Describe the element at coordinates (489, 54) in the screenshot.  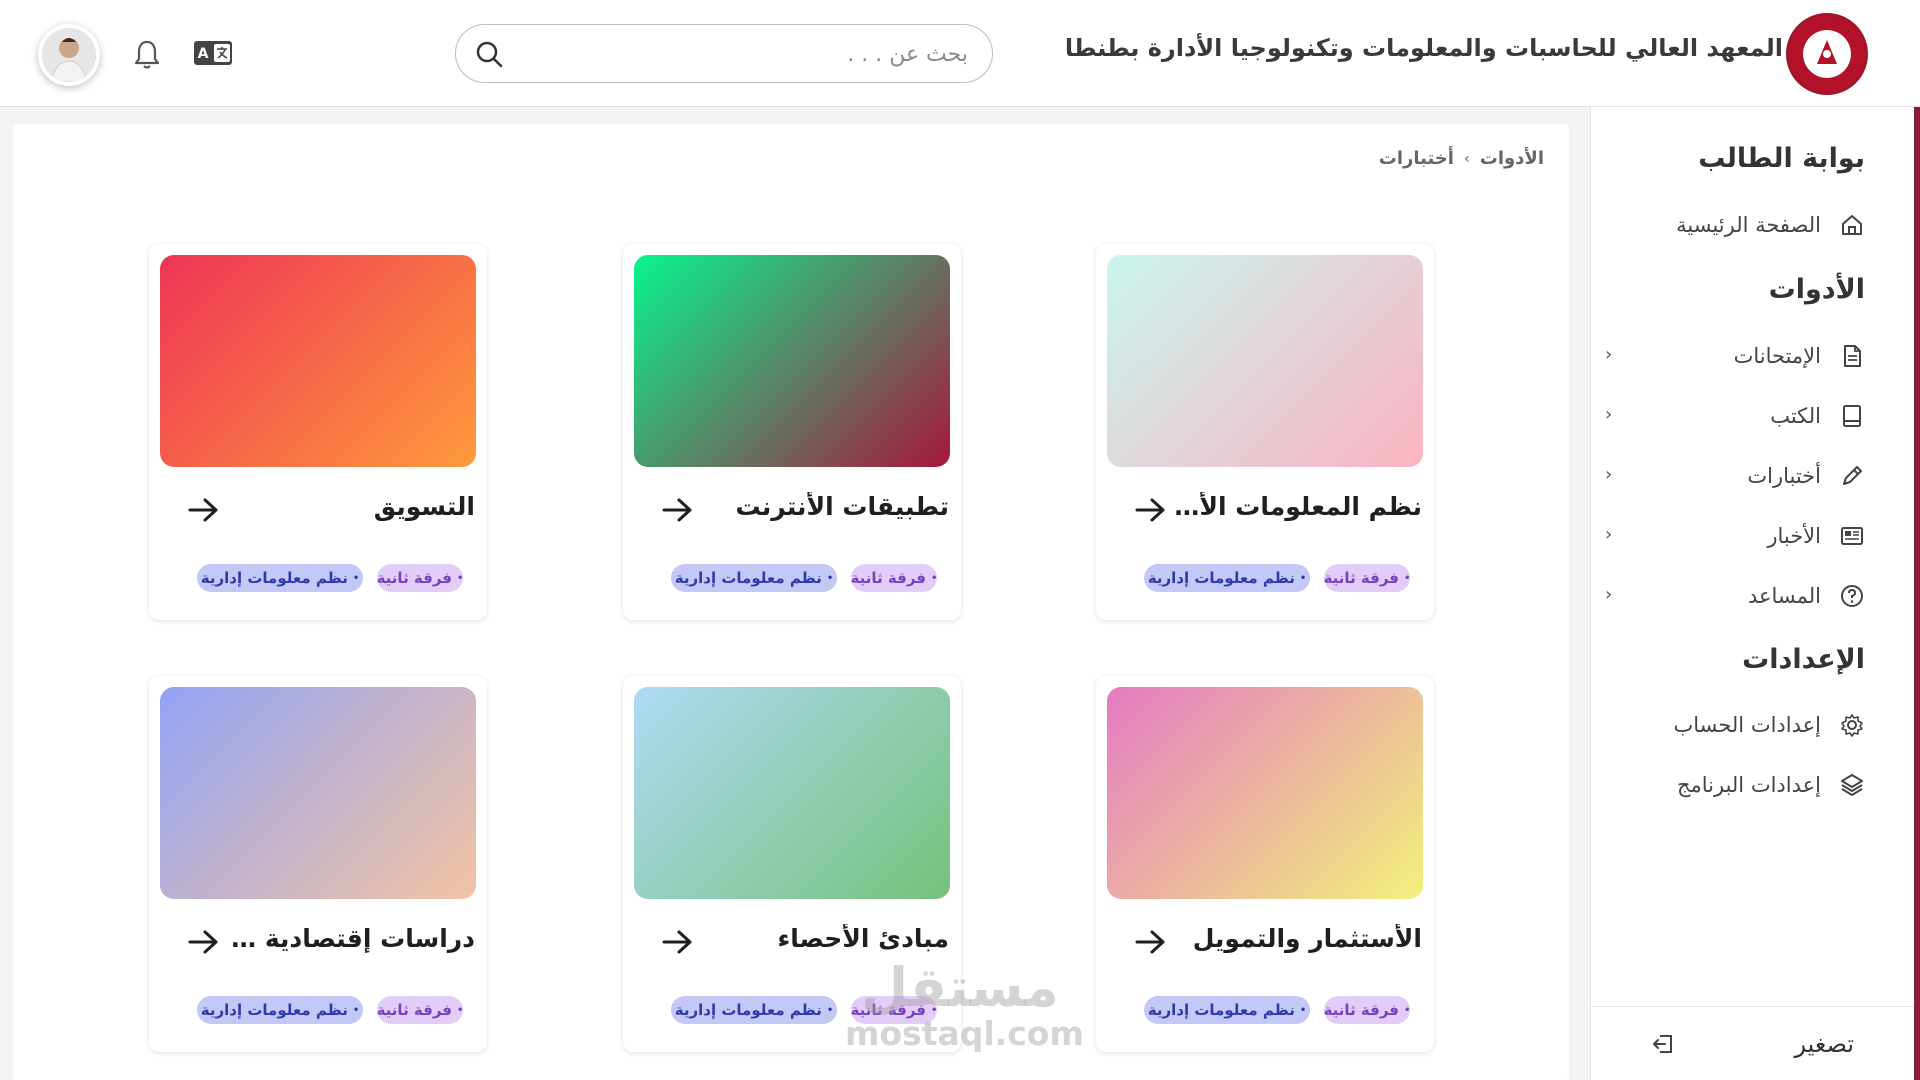
I see `search-icon` at that location.